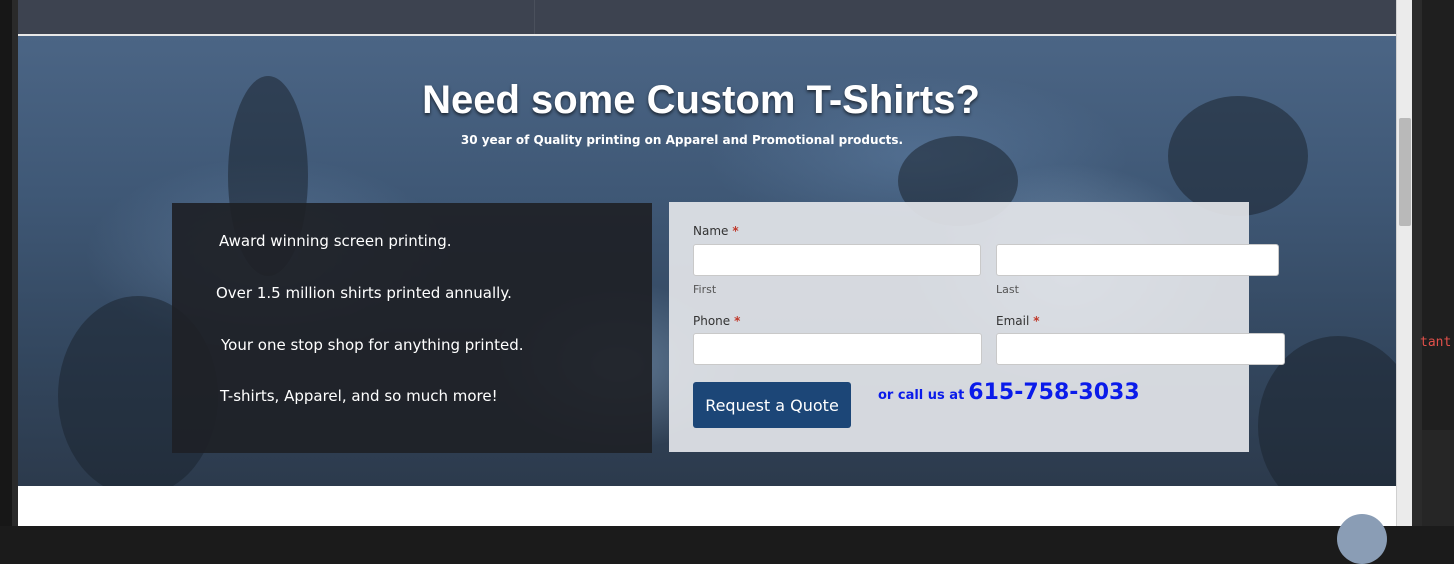  What do you see at coordinates (707, 506) in the screenshot?
I see `next-section` at bounding box center [707, 506].